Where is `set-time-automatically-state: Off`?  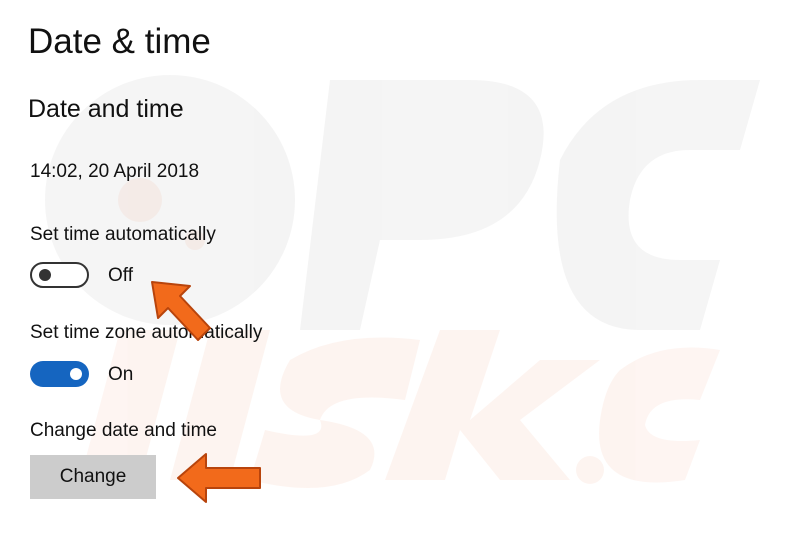 set-time-automatically-state: Off is located at coordinates (120, 275).